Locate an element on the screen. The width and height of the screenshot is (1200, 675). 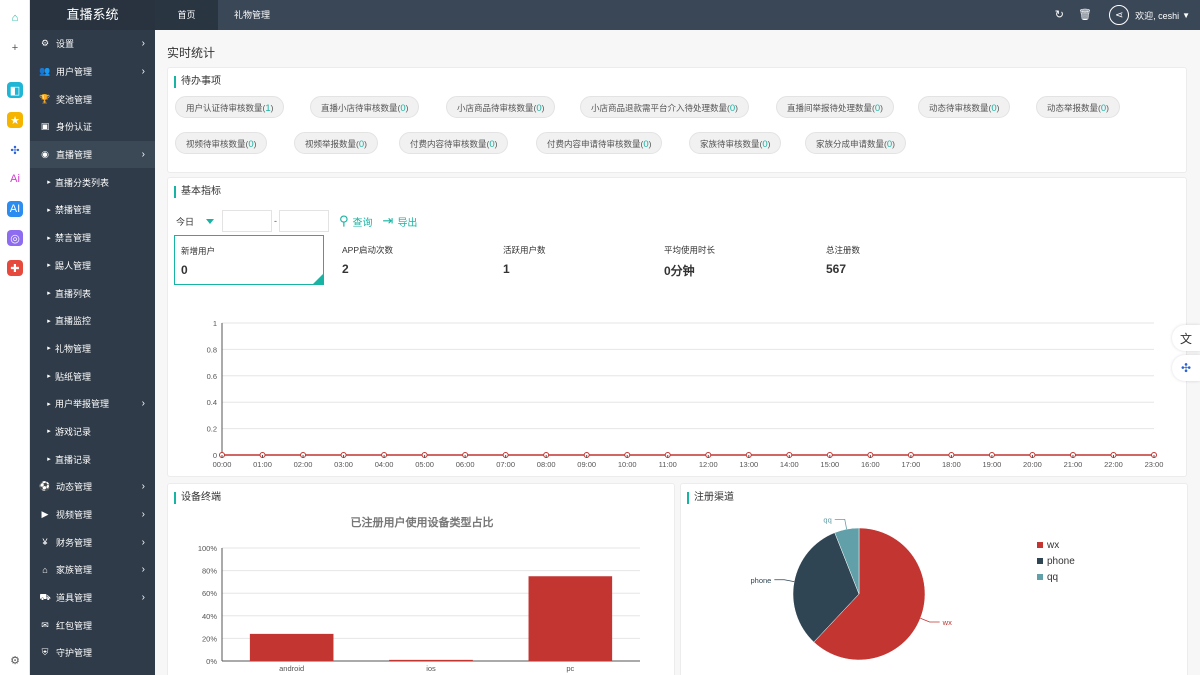
sidebar-item-label: 直播列表 is located at coordinates (73, 293).